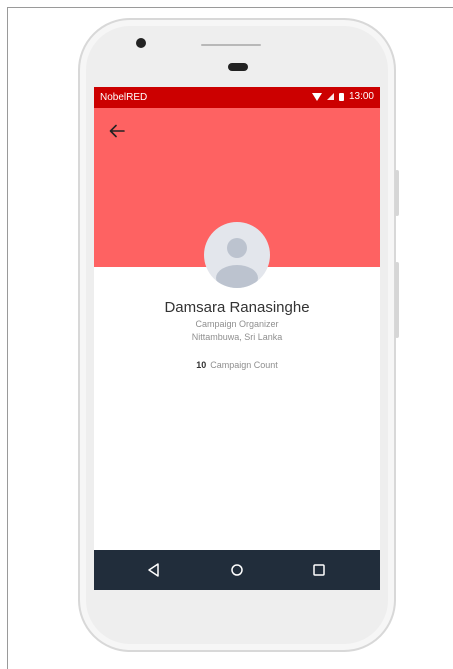 Image resolution: width=453 pixels, height=669 pixels. I want to click on campaign-count-row: 10 Campaign Count, so click(237, 365).